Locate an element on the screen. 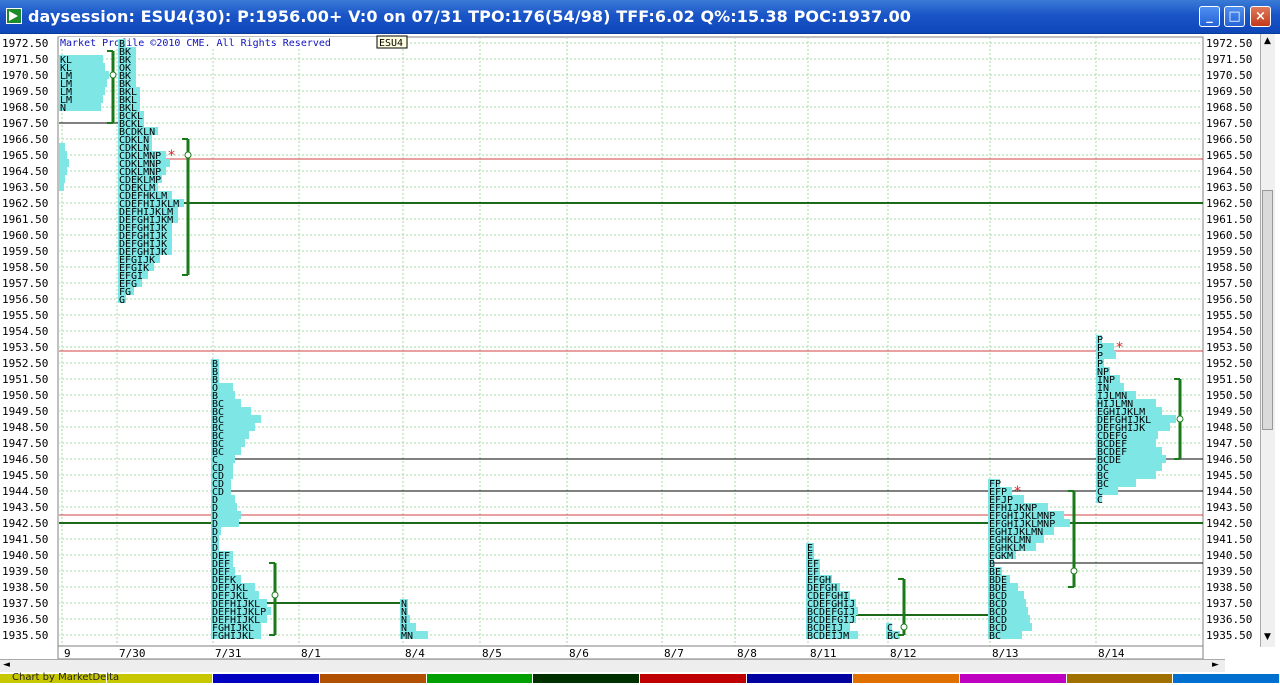 The image size is (1280, 685). price-label-left: 1948.50 is located at coordinates (25, 427).